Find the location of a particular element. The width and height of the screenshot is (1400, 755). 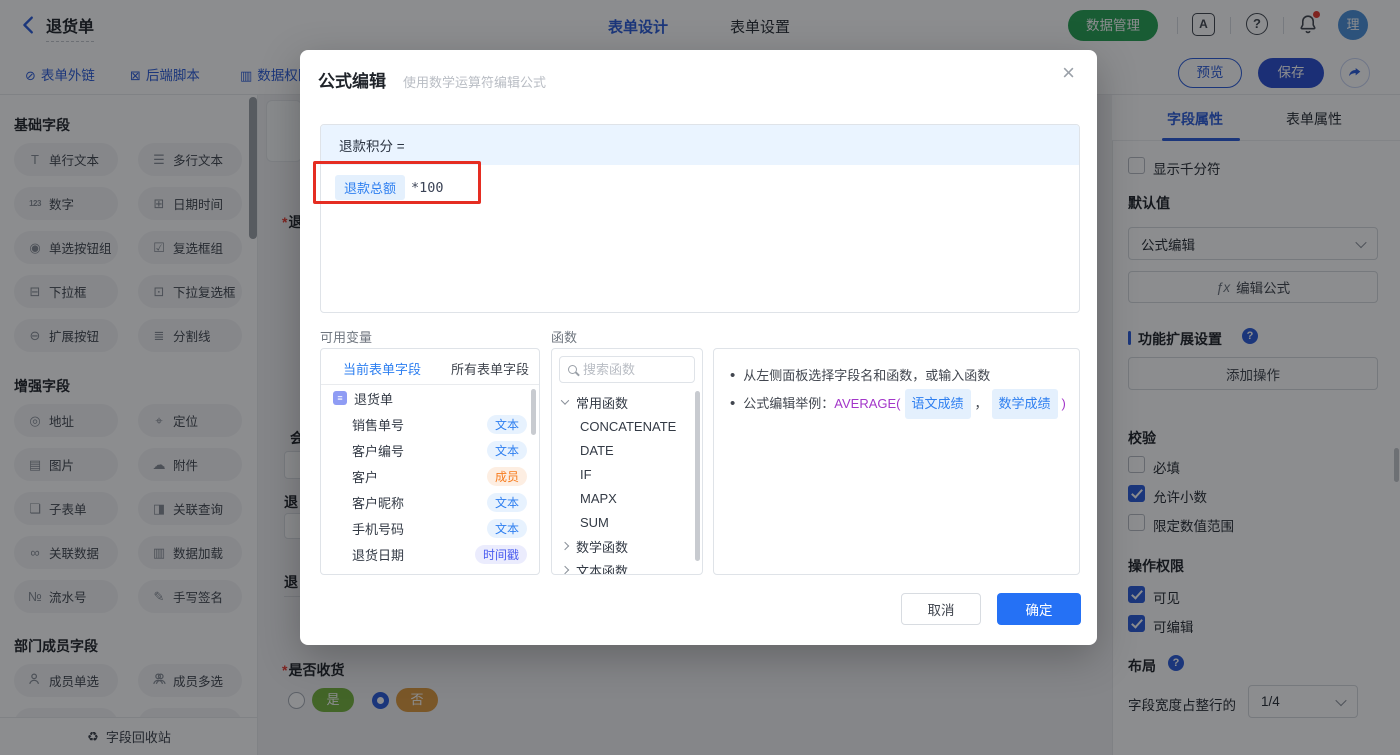

function-group-collapsed: 文本函数 is located at coordinates (627, 566).